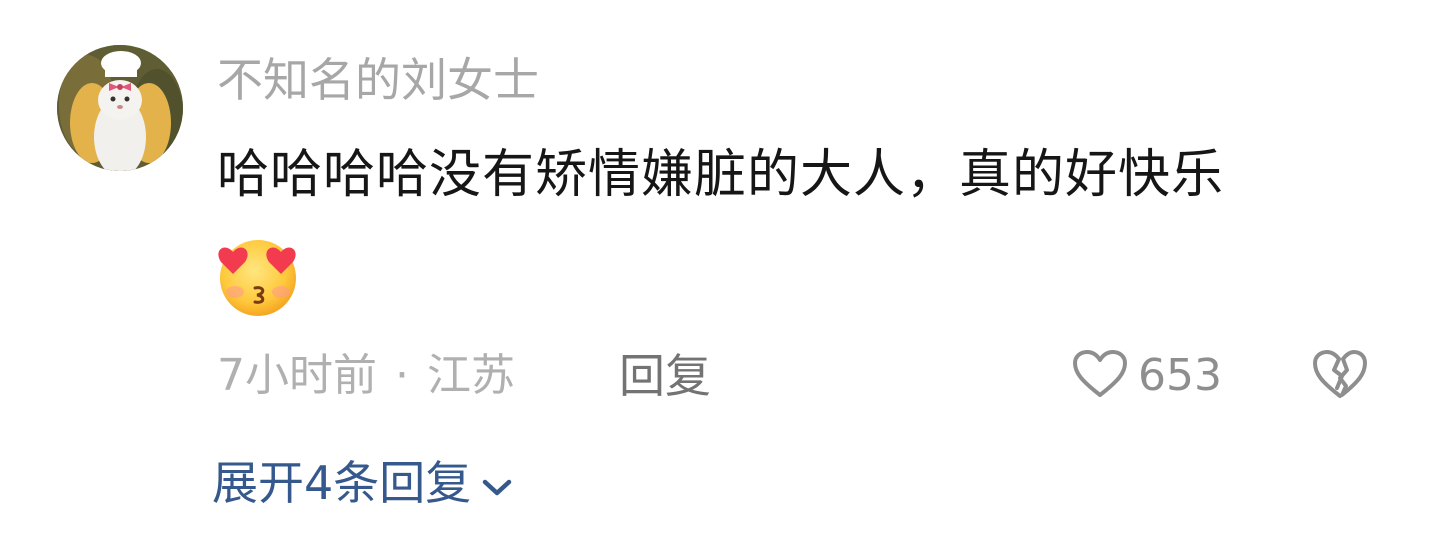 The width and height of the screenshot is (1440, 538). I want to click on dislike-button, so click(1340, 376).